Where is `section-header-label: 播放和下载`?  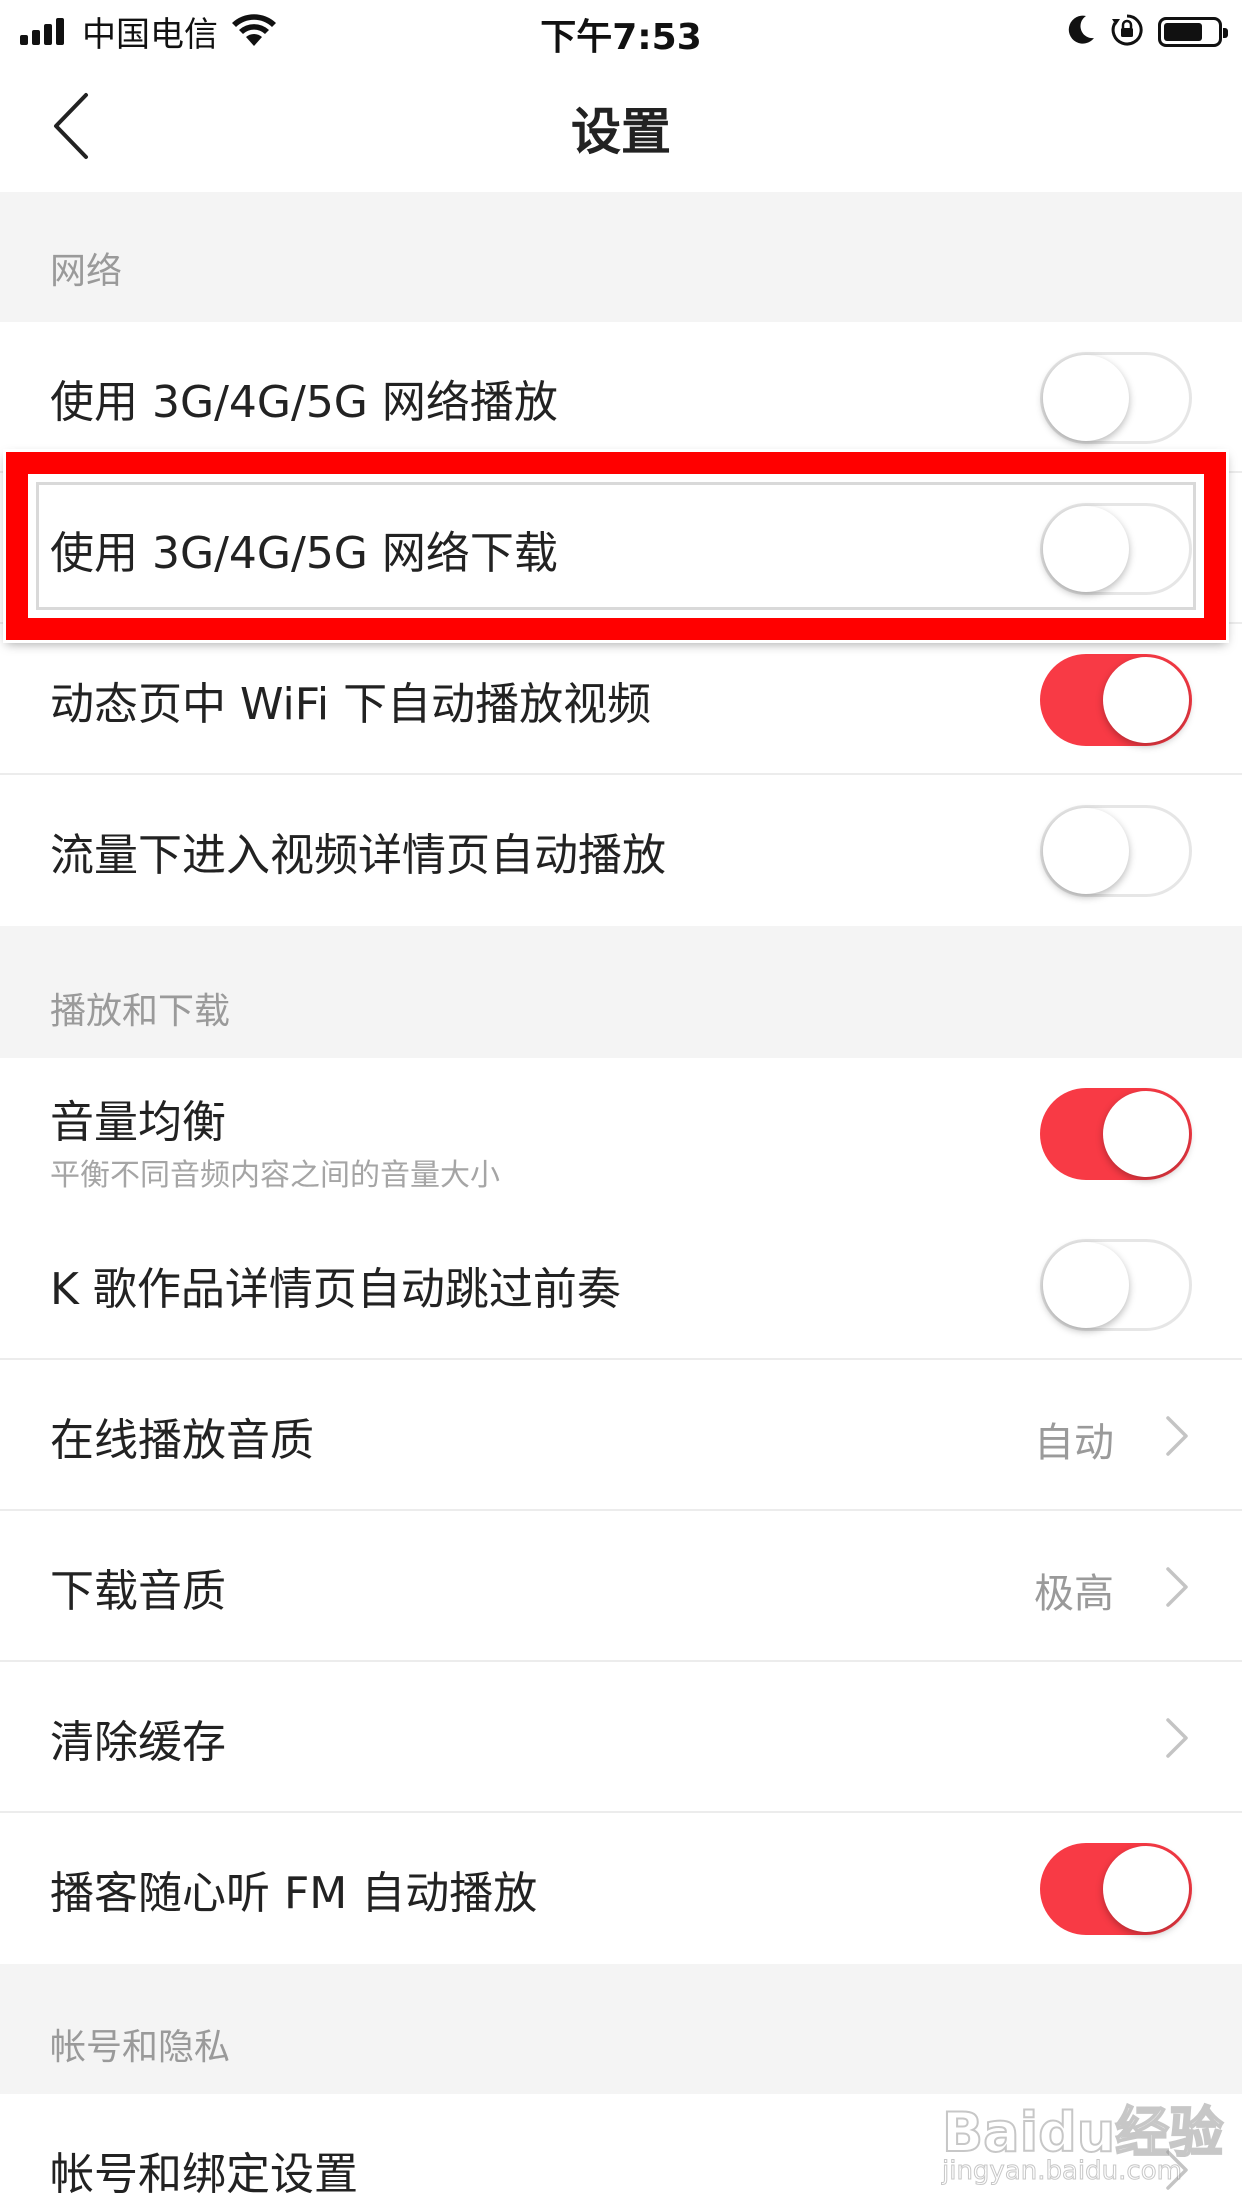 section-header-label: 播放和下载 is located at coordinates (140, 1011).